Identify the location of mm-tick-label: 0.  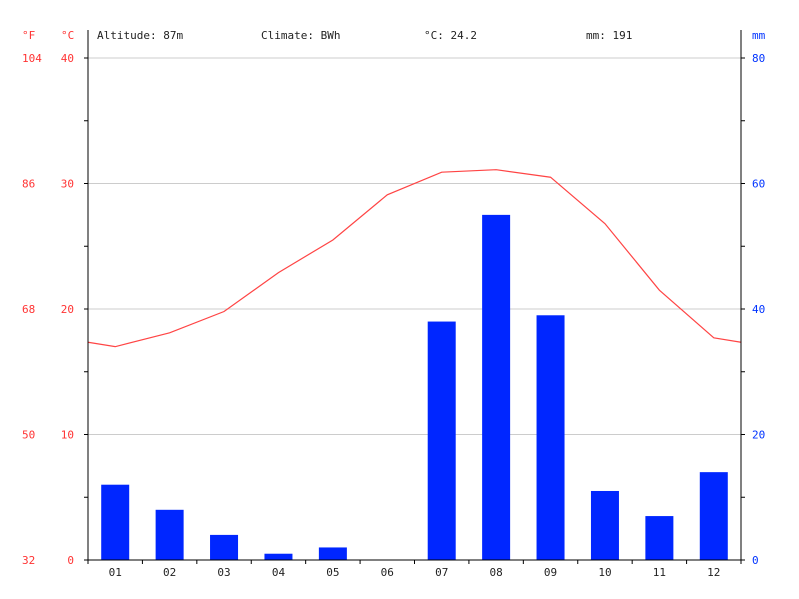
(755, 560).